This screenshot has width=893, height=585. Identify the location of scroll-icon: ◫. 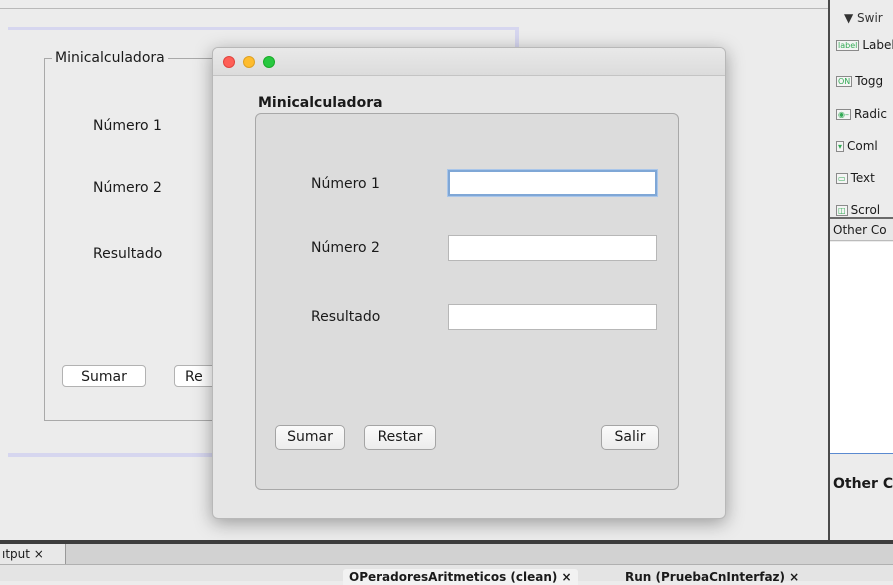
(842, 210).